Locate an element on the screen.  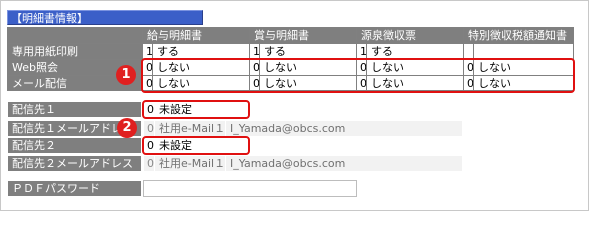
pdf-password-label: ＰＤＦパスワード is located at coordinates (74, 188).